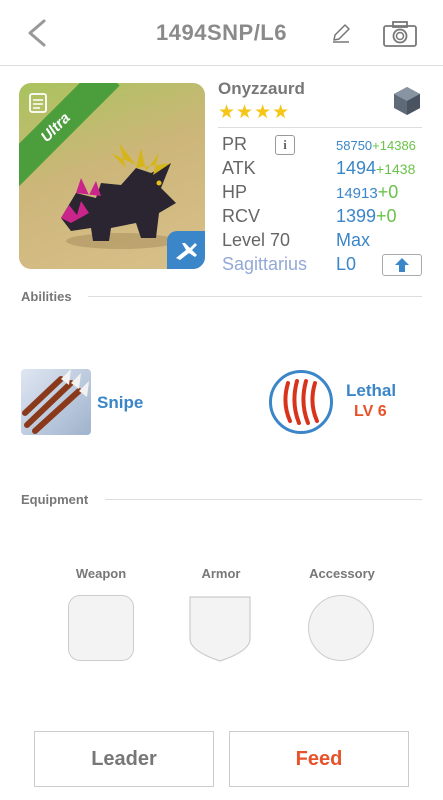 Image resolution: width=443 pixels, height=800 pixels. What do you see at coordinates (261, 88) in the screenshot?
I see `creature-name: Onyzzaurd` at bounding box center [261, 88].